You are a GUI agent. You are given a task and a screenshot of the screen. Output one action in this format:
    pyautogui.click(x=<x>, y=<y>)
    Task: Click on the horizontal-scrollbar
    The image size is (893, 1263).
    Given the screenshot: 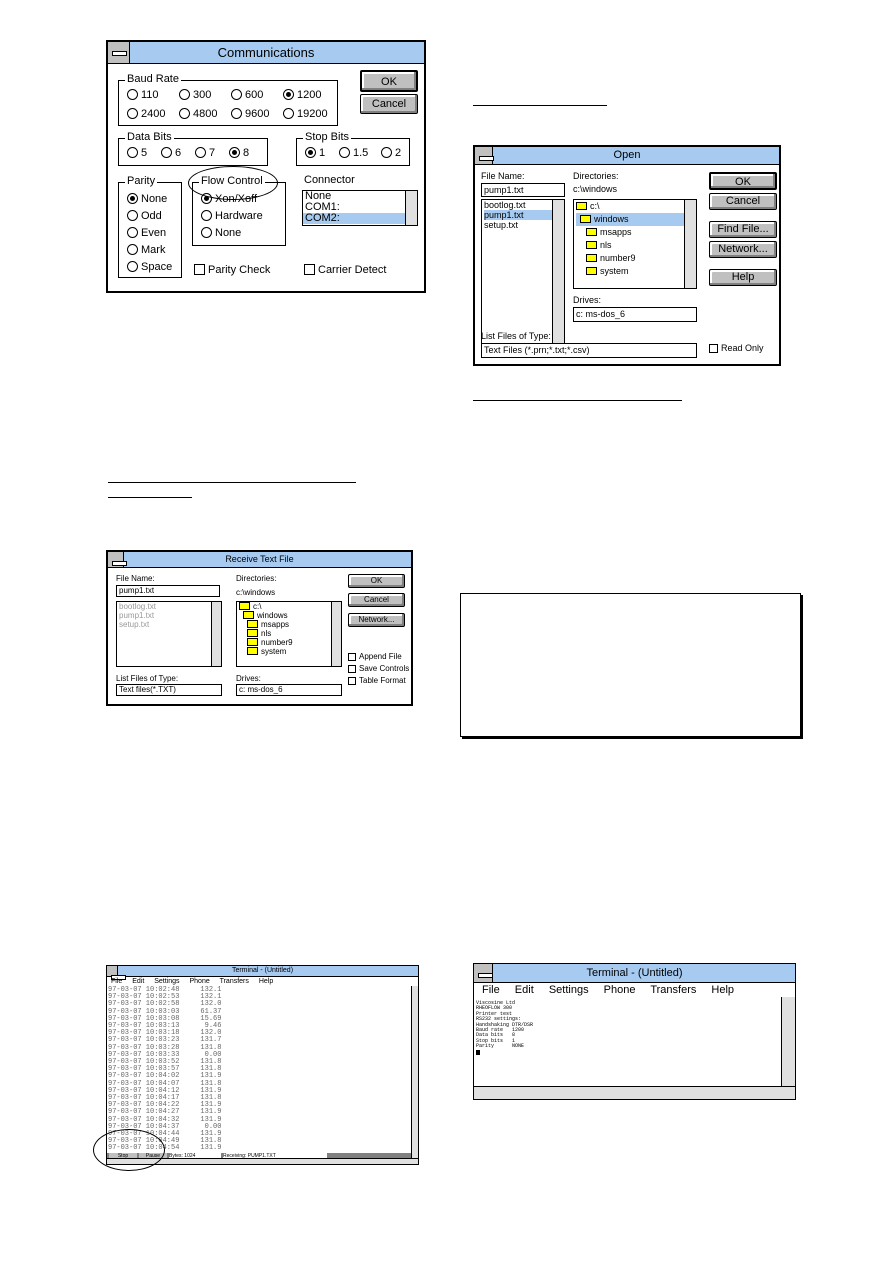 What is the action you would take?
    pyautogui.click(x=634, y=1092)
    